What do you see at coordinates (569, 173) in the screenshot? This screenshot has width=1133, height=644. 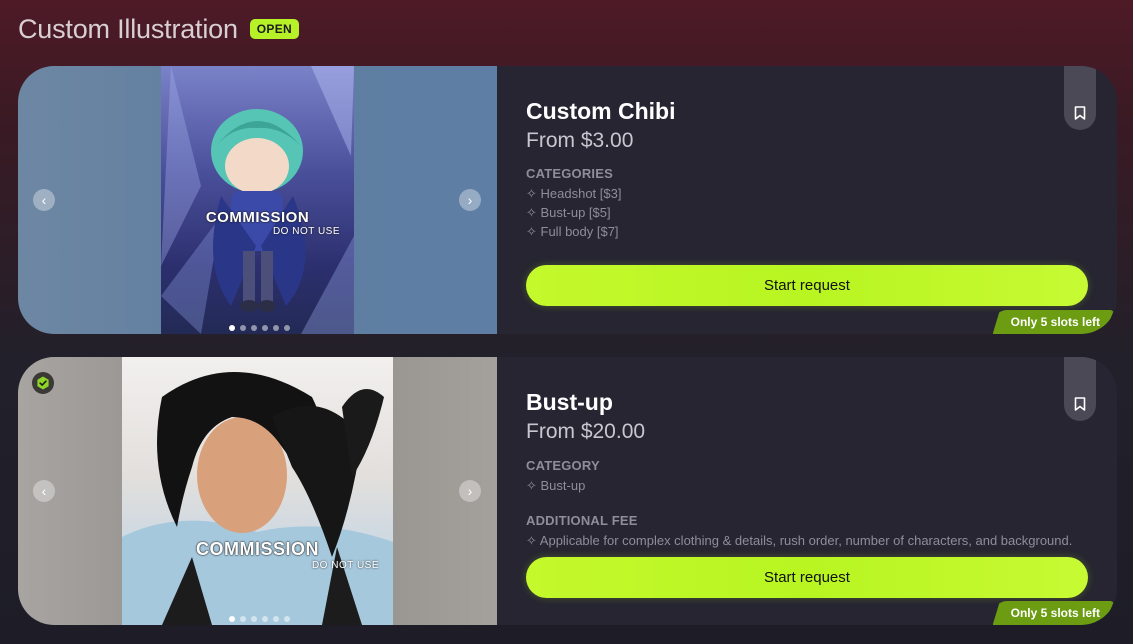 I see `section-label: CATEGORIES` at bounding box center [569, 173].